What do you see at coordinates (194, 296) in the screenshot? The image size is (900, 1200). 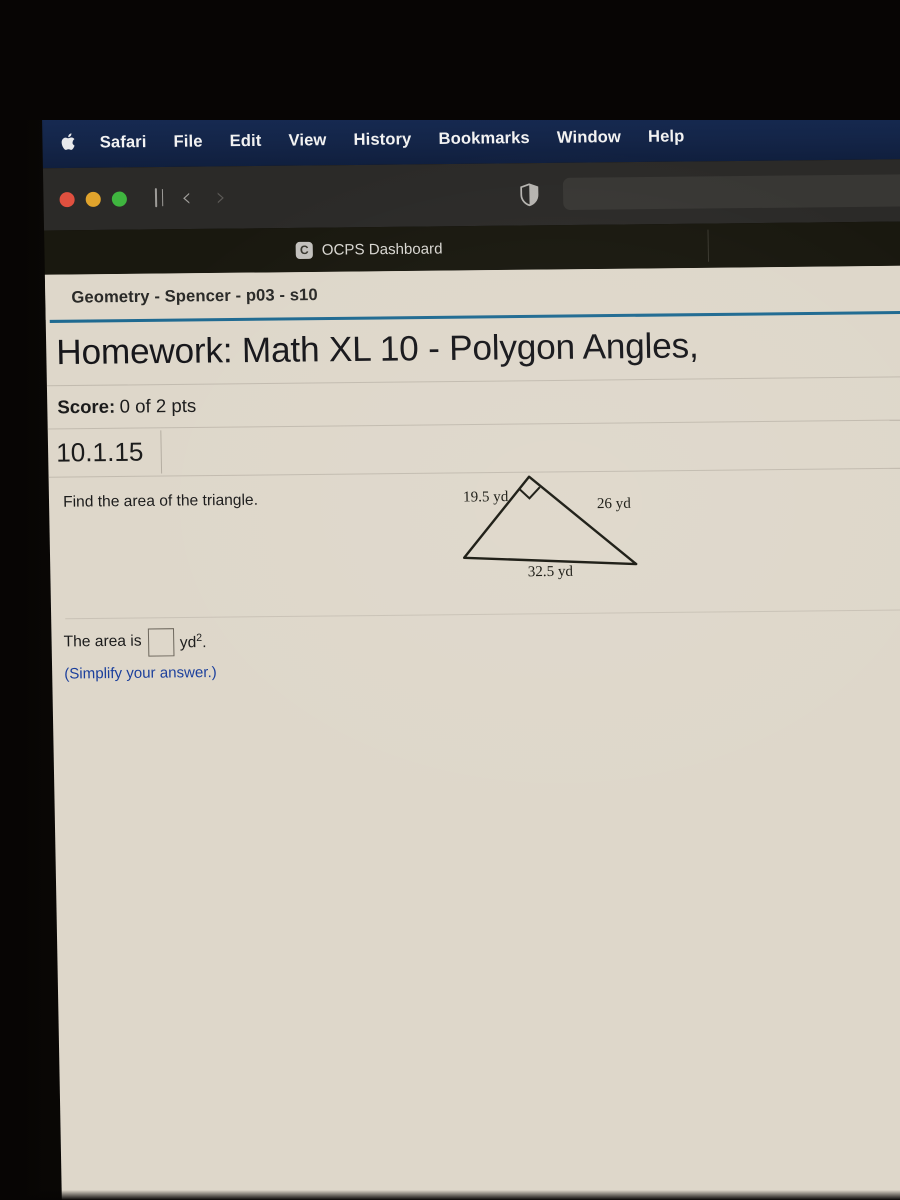 I see `course-title: Geometry - Spencer - p03 - s10` at bounding box center [194, 296].